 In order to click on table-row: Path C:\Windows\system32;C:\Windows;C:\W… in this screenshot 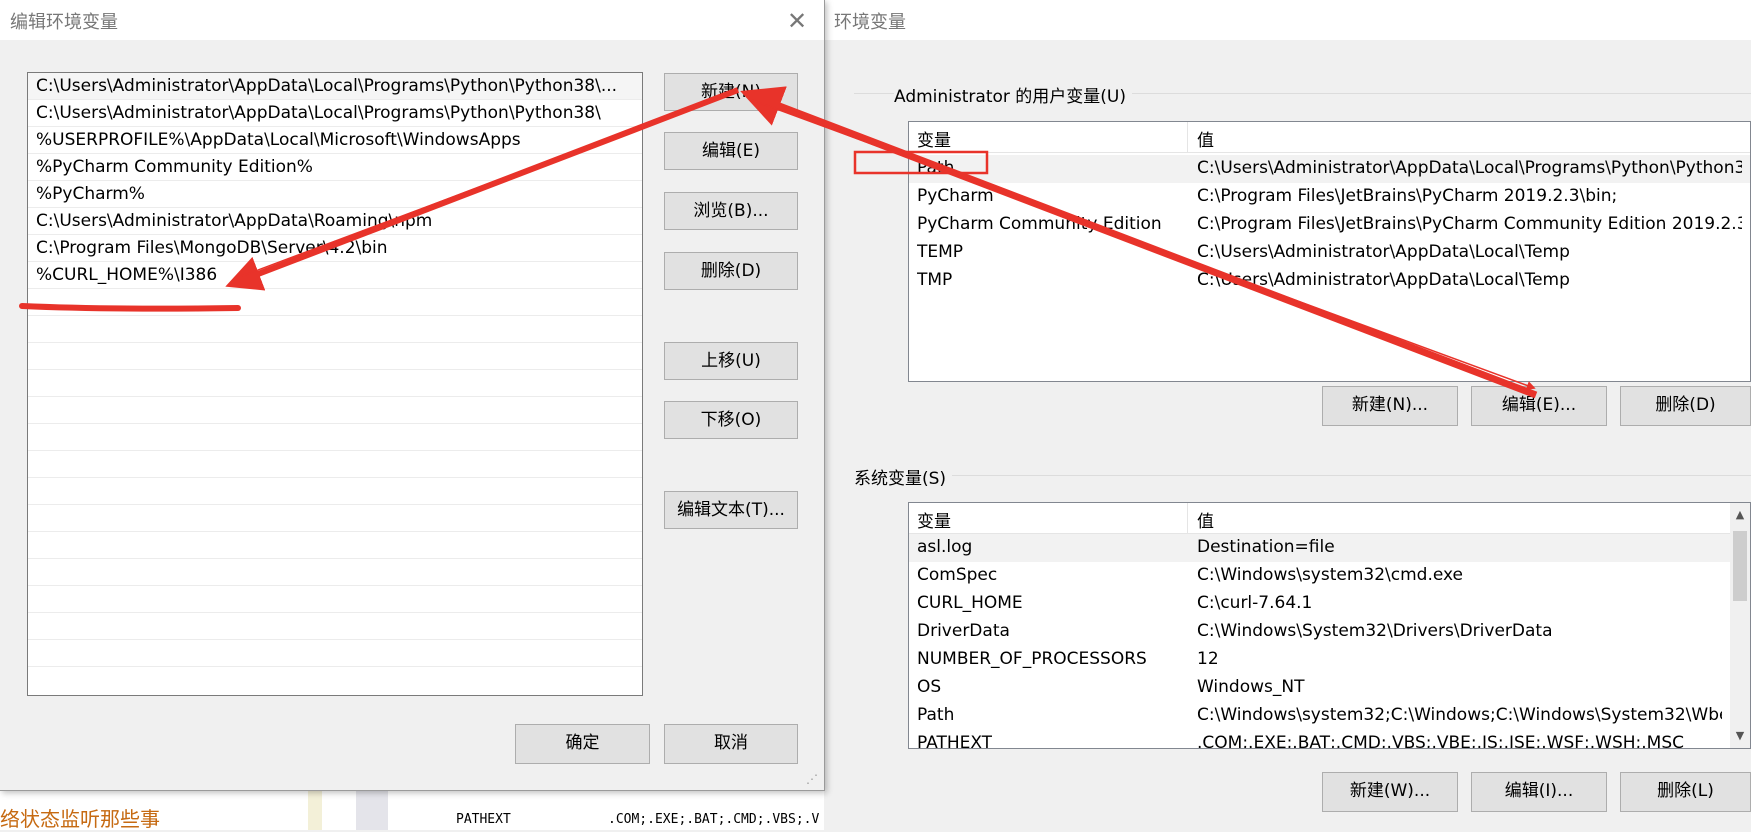, I will do `click(1320, 716)`.